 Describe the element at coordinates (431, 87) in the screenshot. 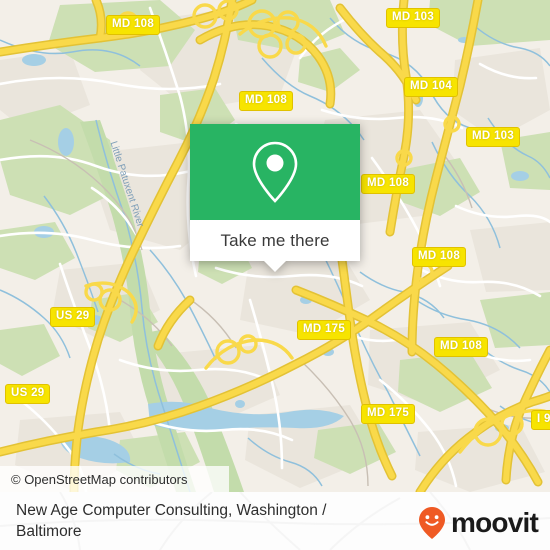

I see `road-shield: MD 104` at that location.